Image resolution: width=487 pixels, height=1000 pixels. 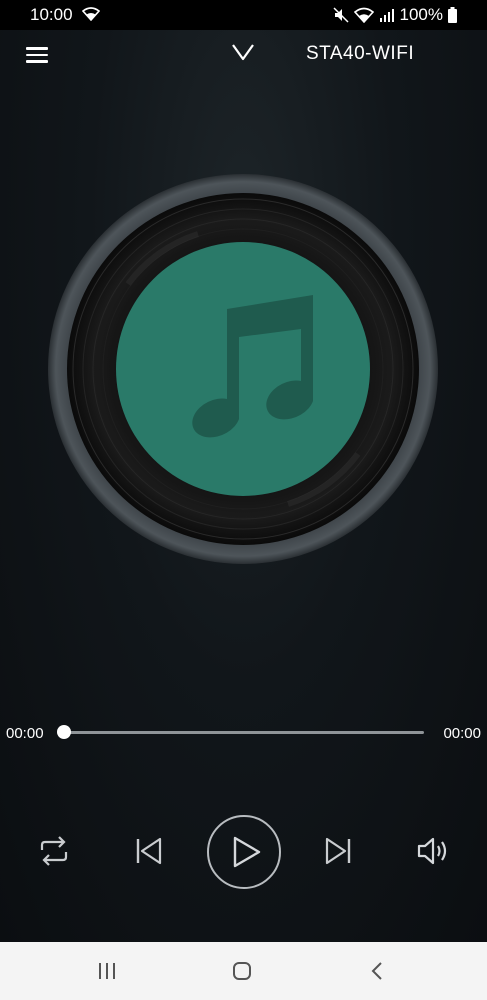 I want to click on play-icon, so click(x=247, y=852).